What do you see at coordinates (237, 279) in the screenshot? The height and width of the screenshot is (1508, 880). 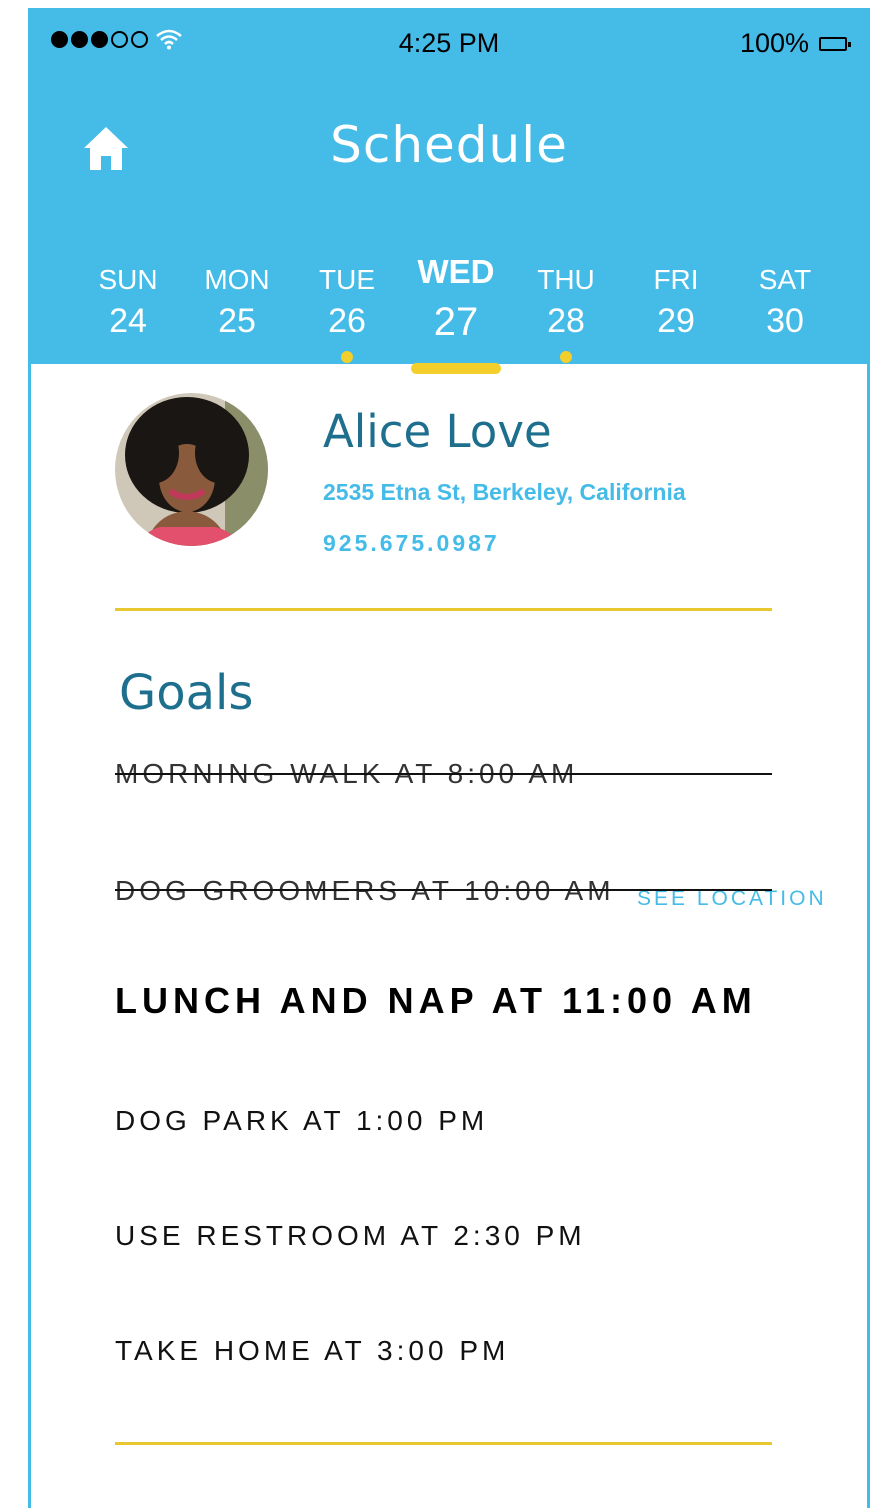 I see `day-name: MON` at bounding box center [237, 279].